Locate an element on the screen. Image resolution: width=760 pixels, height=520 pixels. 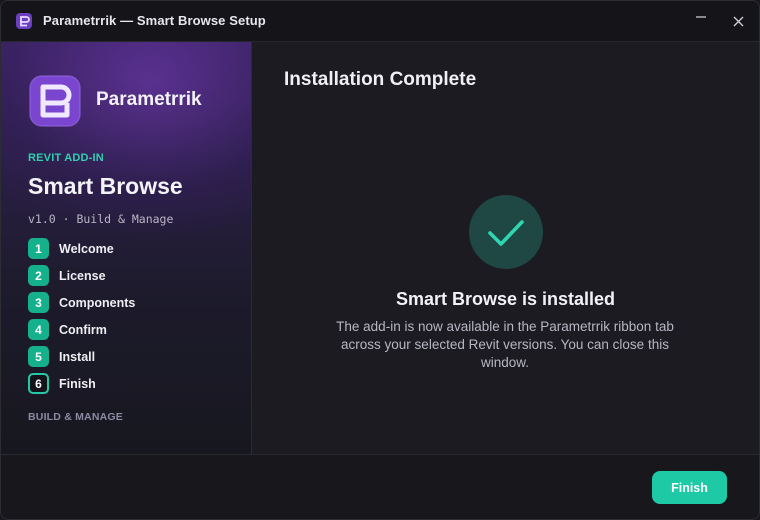
step-number-current: 6 is located at coordinates (38, 383).